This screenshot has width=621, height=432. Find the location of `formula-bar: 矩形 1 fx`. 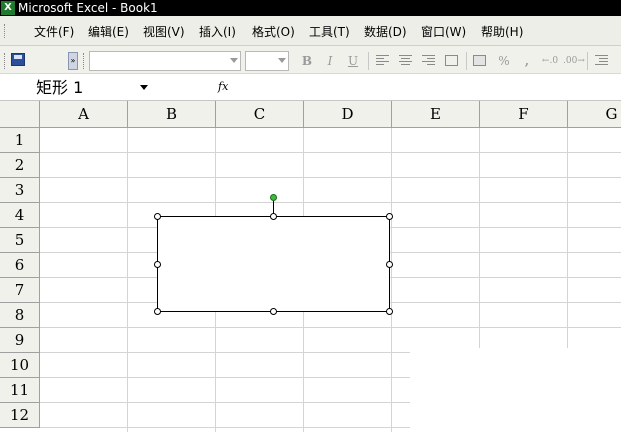

formula-bar: 矩形 1 fx is located at coordinates (310, 87).